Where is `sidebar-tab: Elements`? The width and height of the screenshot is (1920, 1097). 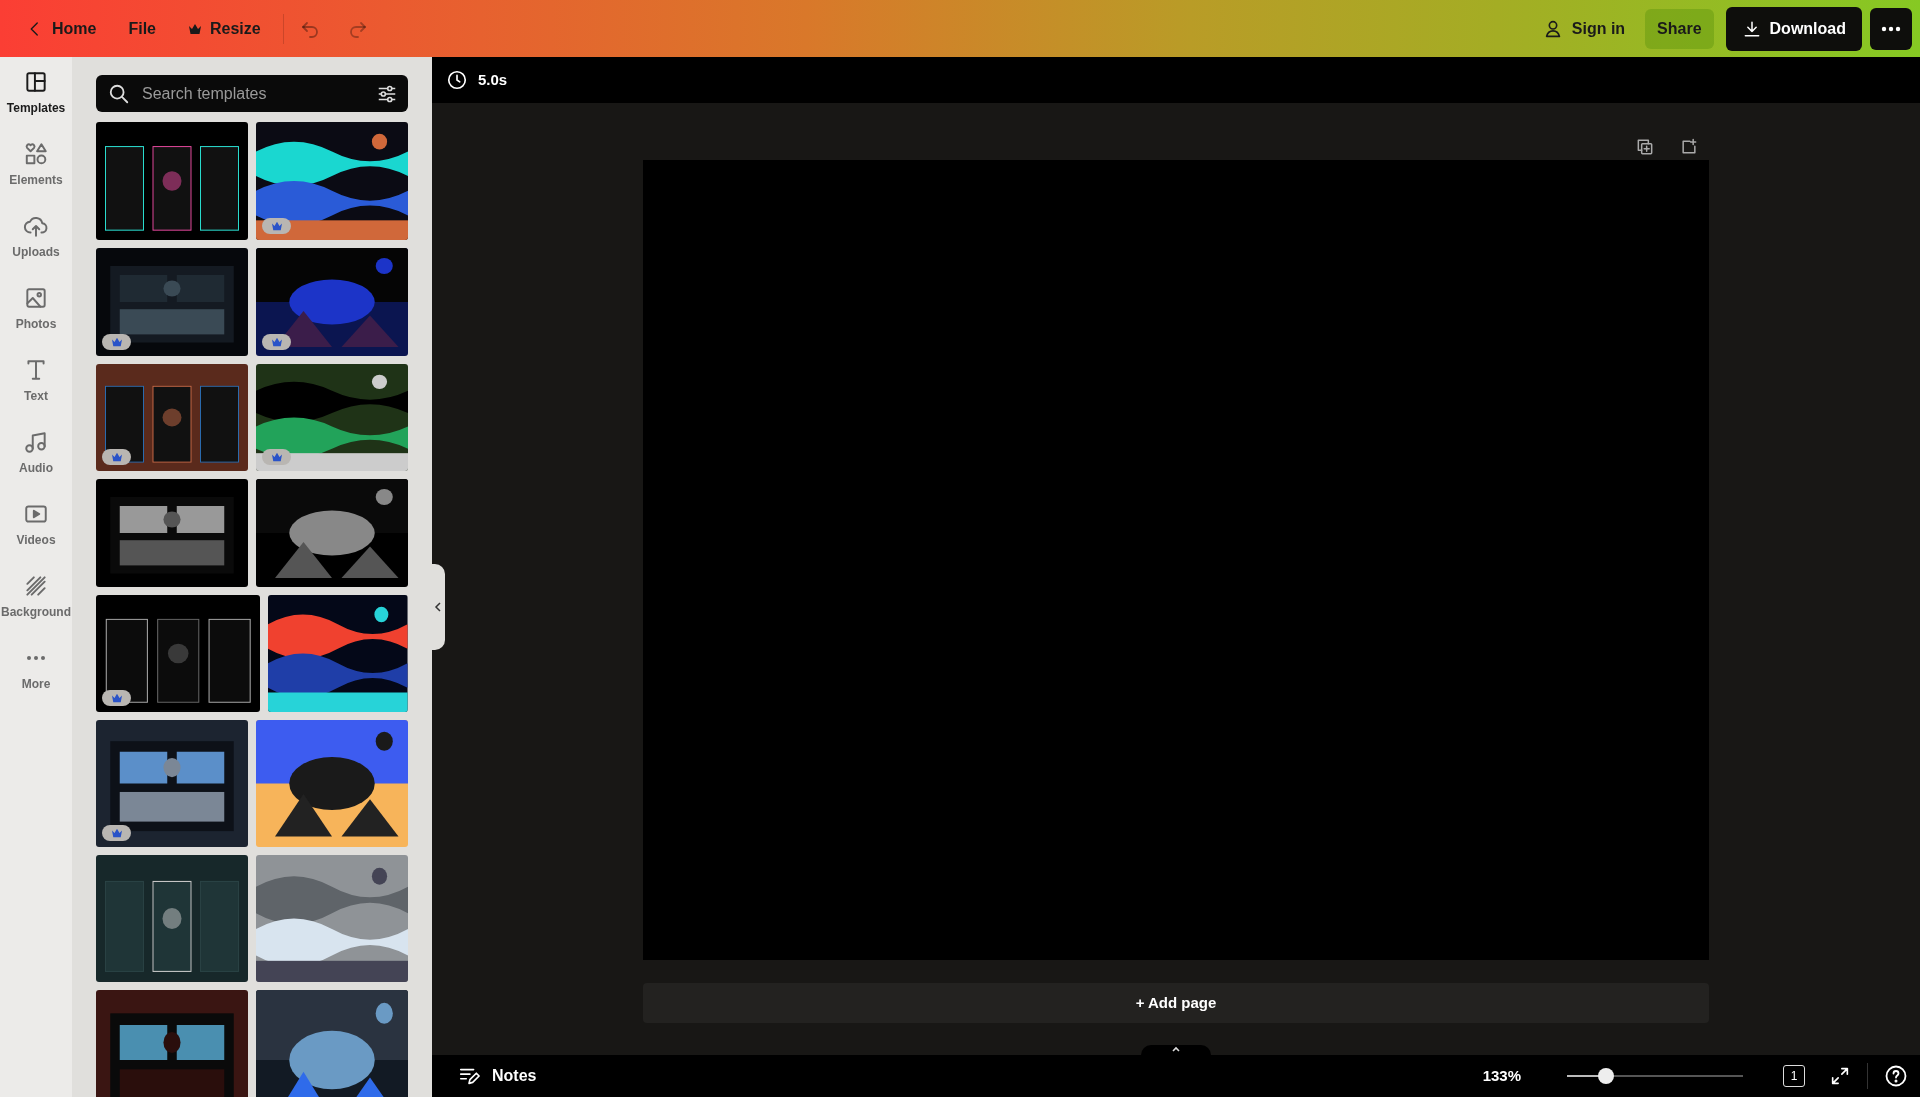
sidebar-tab: Elements is located at coordinates (36, 165).